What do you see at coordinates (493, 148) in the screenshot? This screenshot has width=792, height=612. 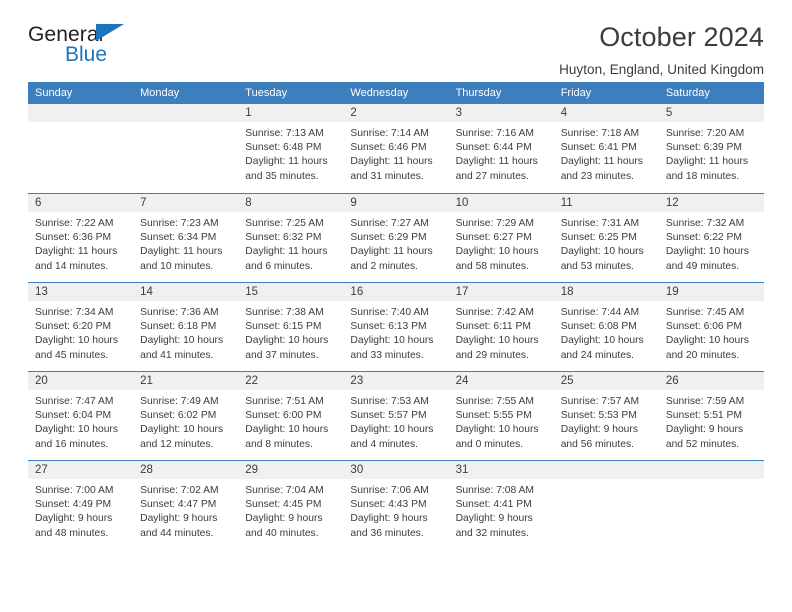 I see `sunset-text: Sunset: 6:44 PM` at bounding box center [493, 148].